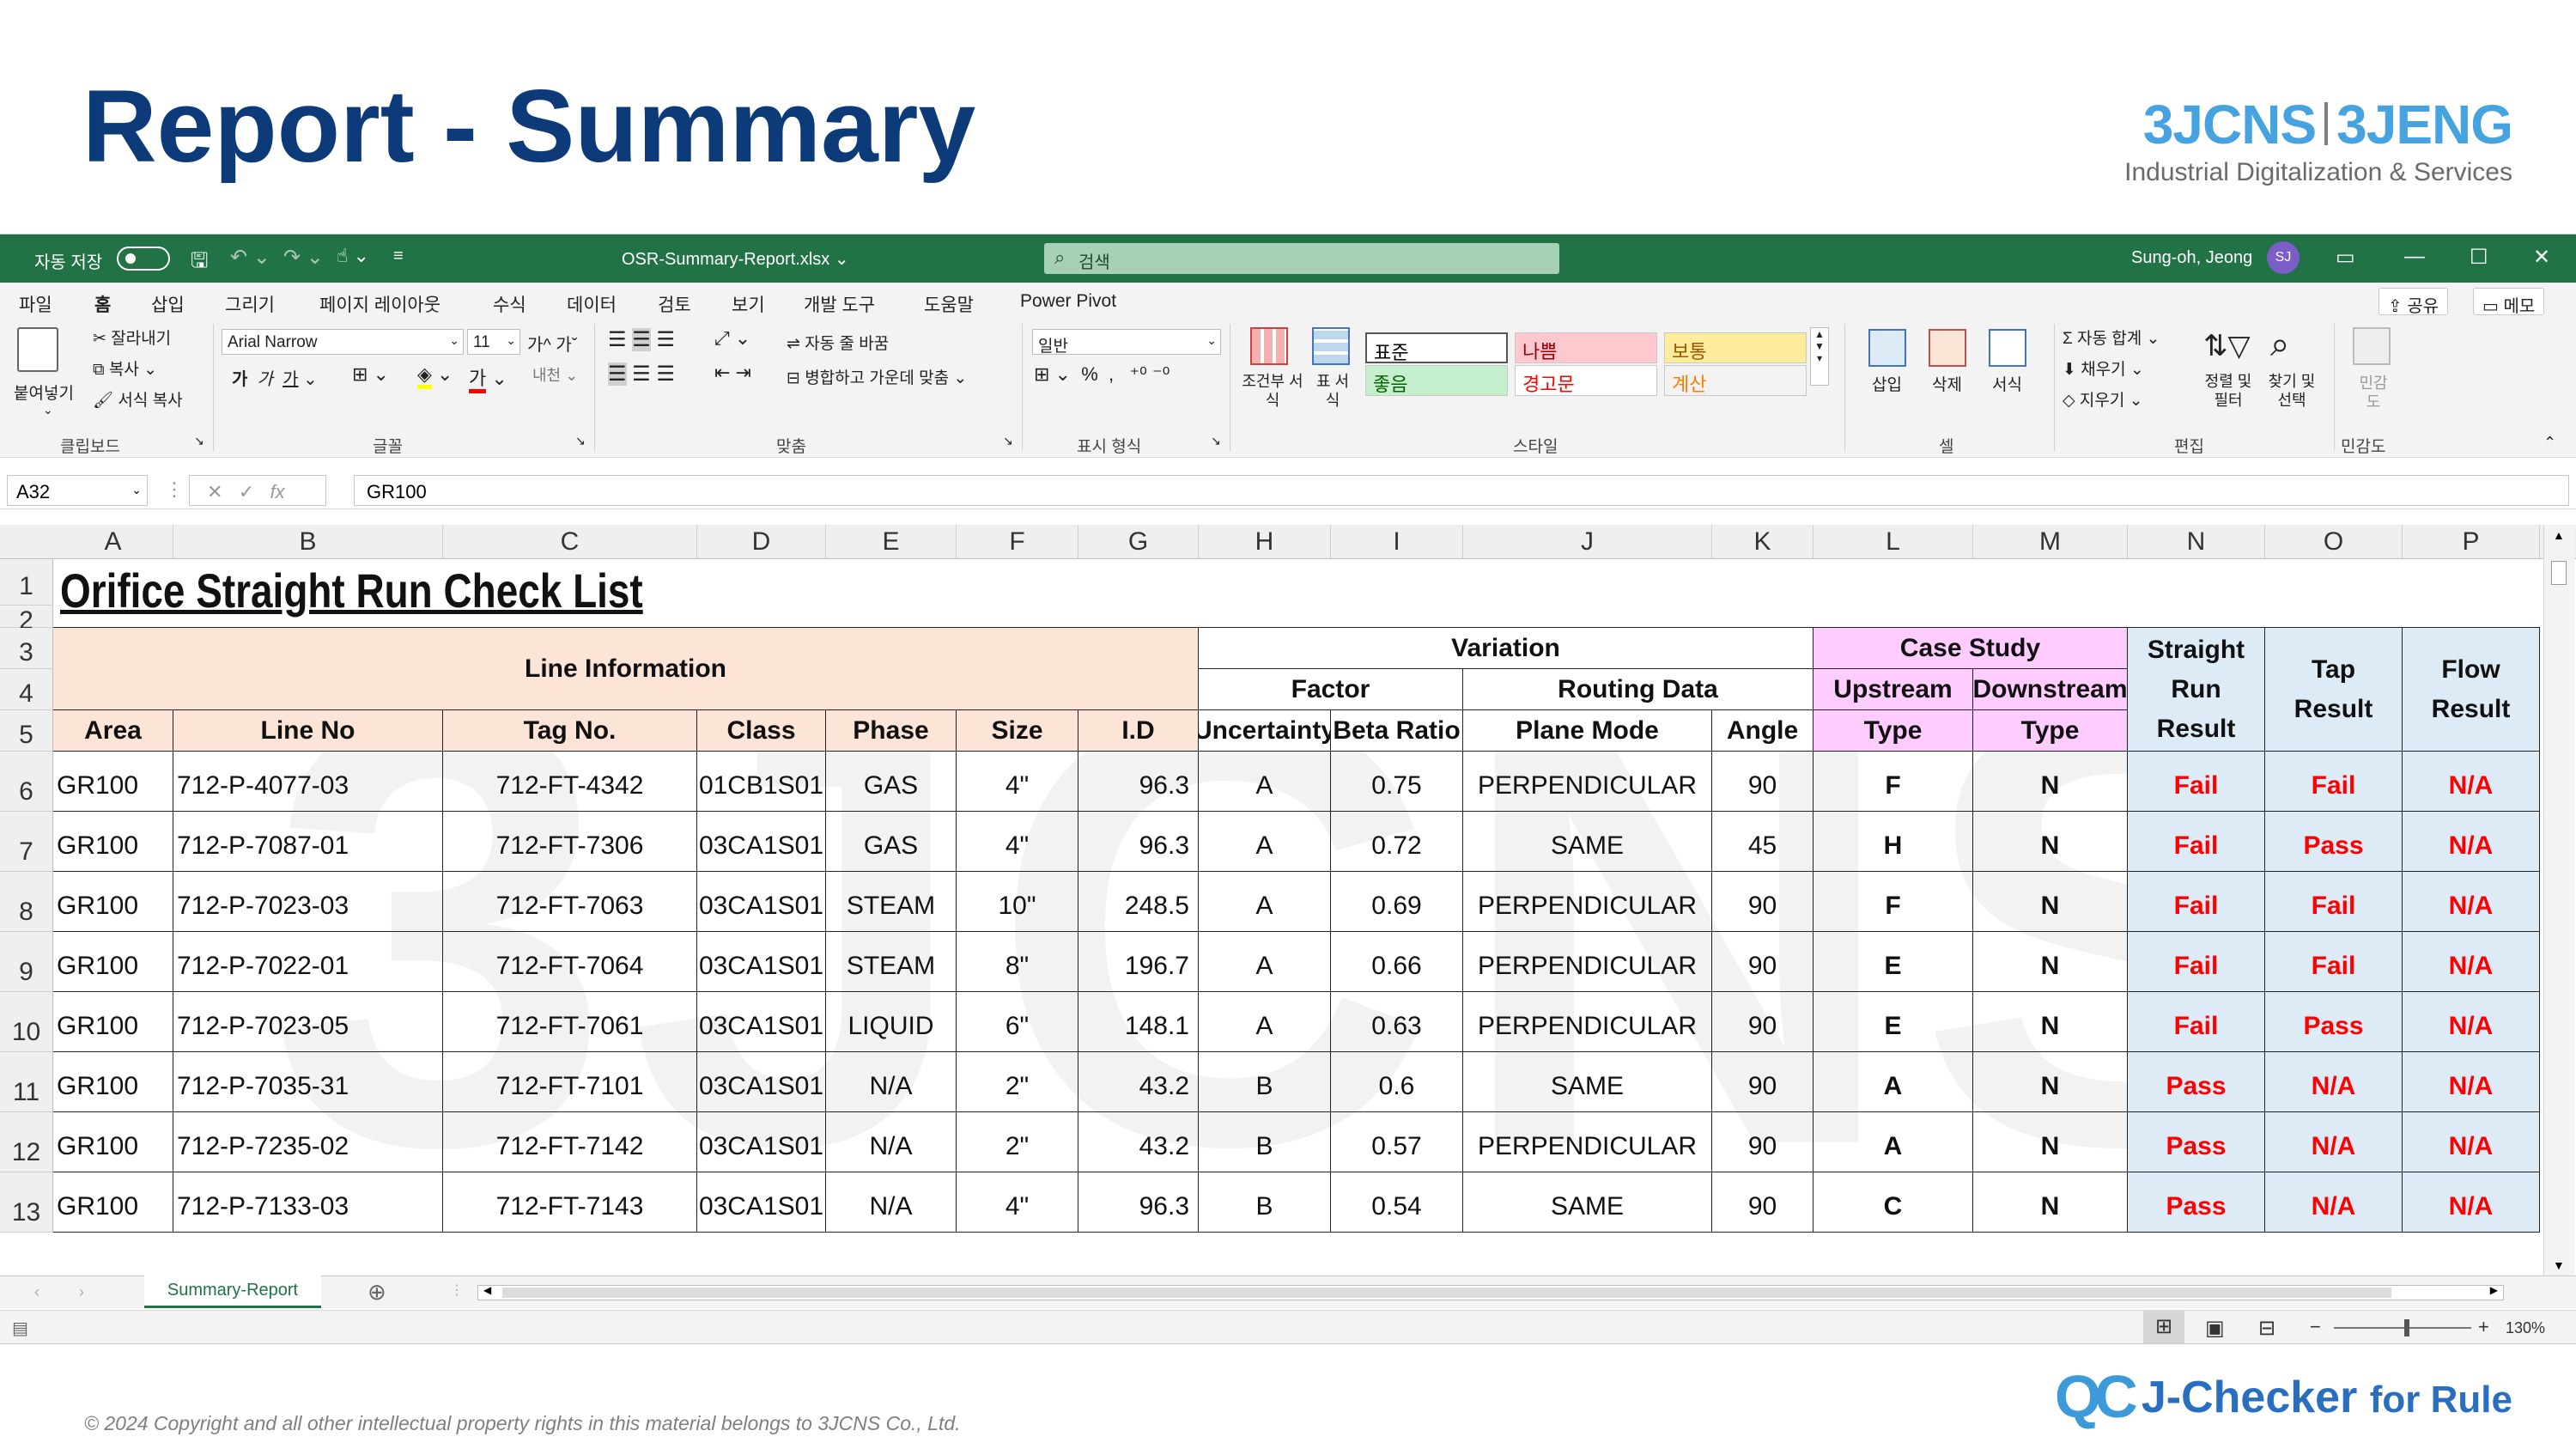  What do you see at coordinates (1138, 731) in the screenshot?
I see `header-id: I.D` at bounding box center [1138, 731].